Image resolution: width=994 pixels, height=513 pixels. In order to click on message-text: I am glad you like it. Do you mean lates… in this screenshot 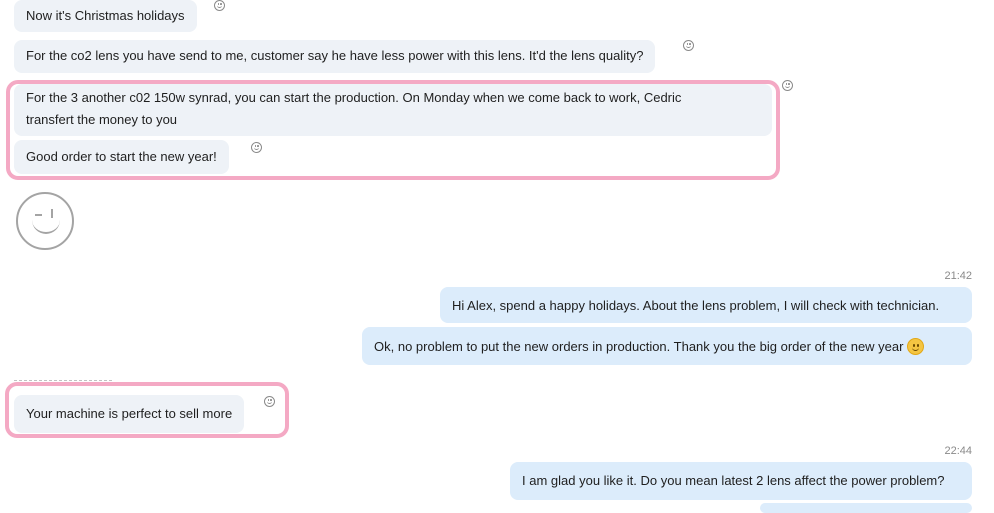, I will do `click(733, 480)`.